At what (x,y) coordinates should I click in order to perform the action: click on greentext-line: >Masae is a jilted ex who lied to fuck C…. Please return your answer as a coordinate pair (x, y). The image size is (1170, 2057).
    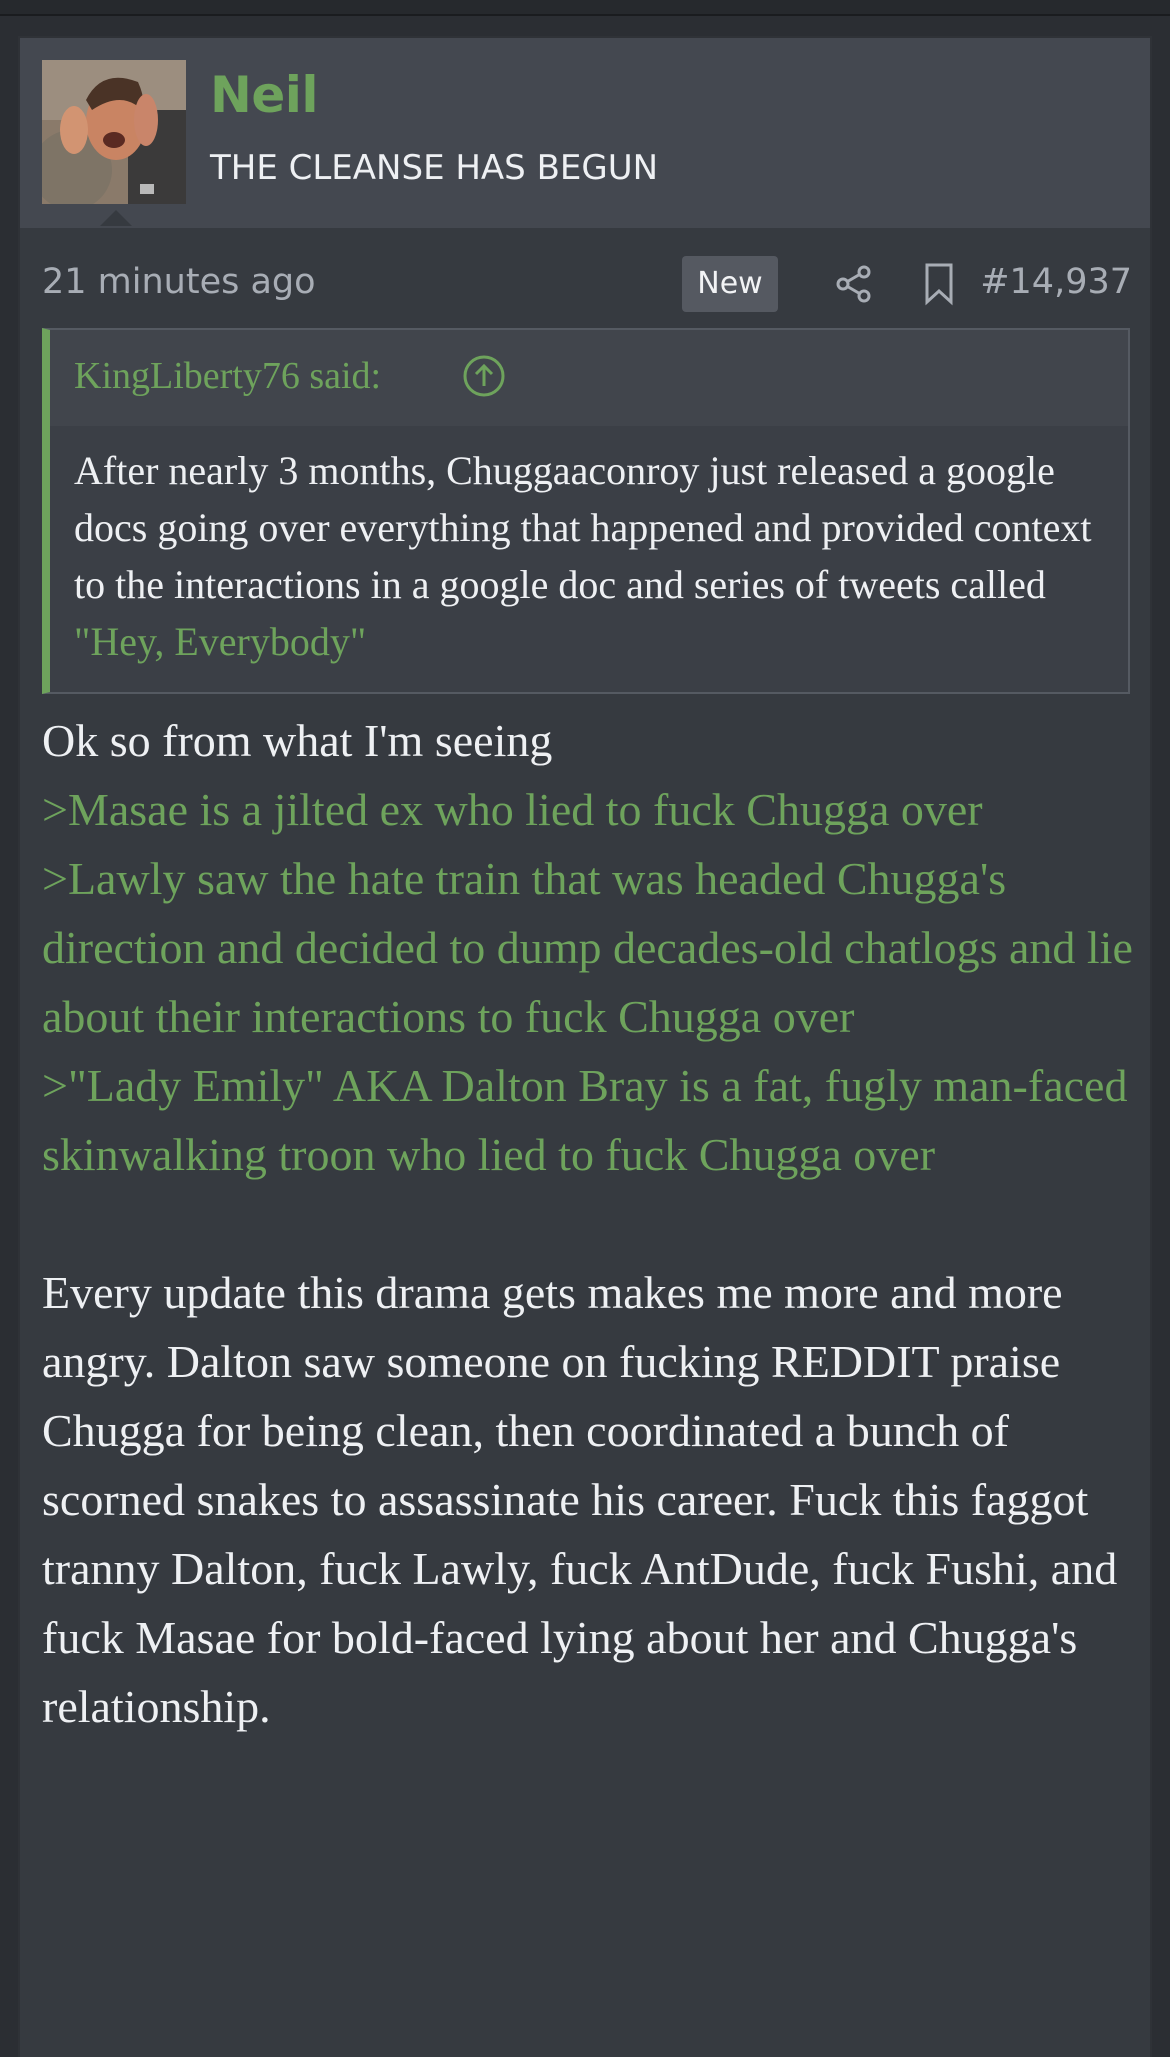
    Looking at the image, I should click on (512, 809).